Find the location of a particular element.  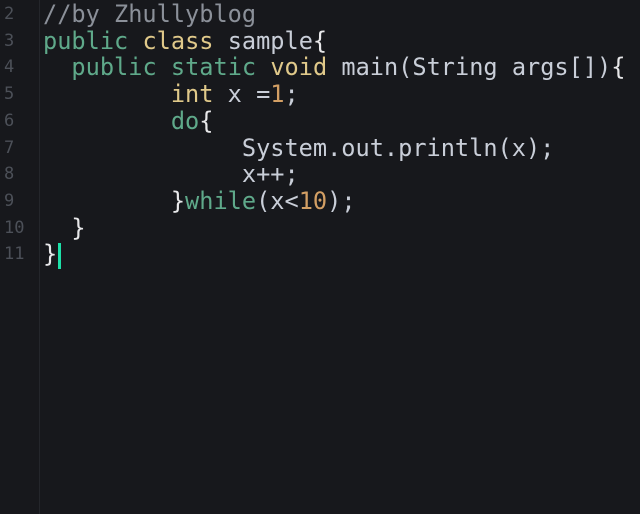

code-line: x++; is located at coordinates (171, 174).